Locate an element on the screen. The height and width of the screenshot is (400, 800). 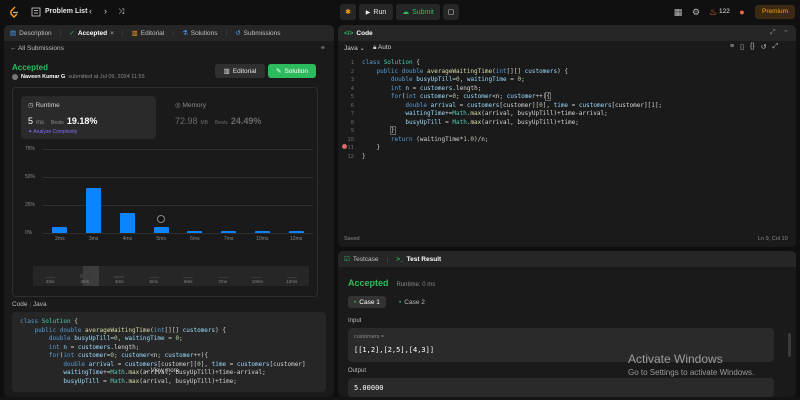
braces-icon: {} is located at coordinates (752, 47).